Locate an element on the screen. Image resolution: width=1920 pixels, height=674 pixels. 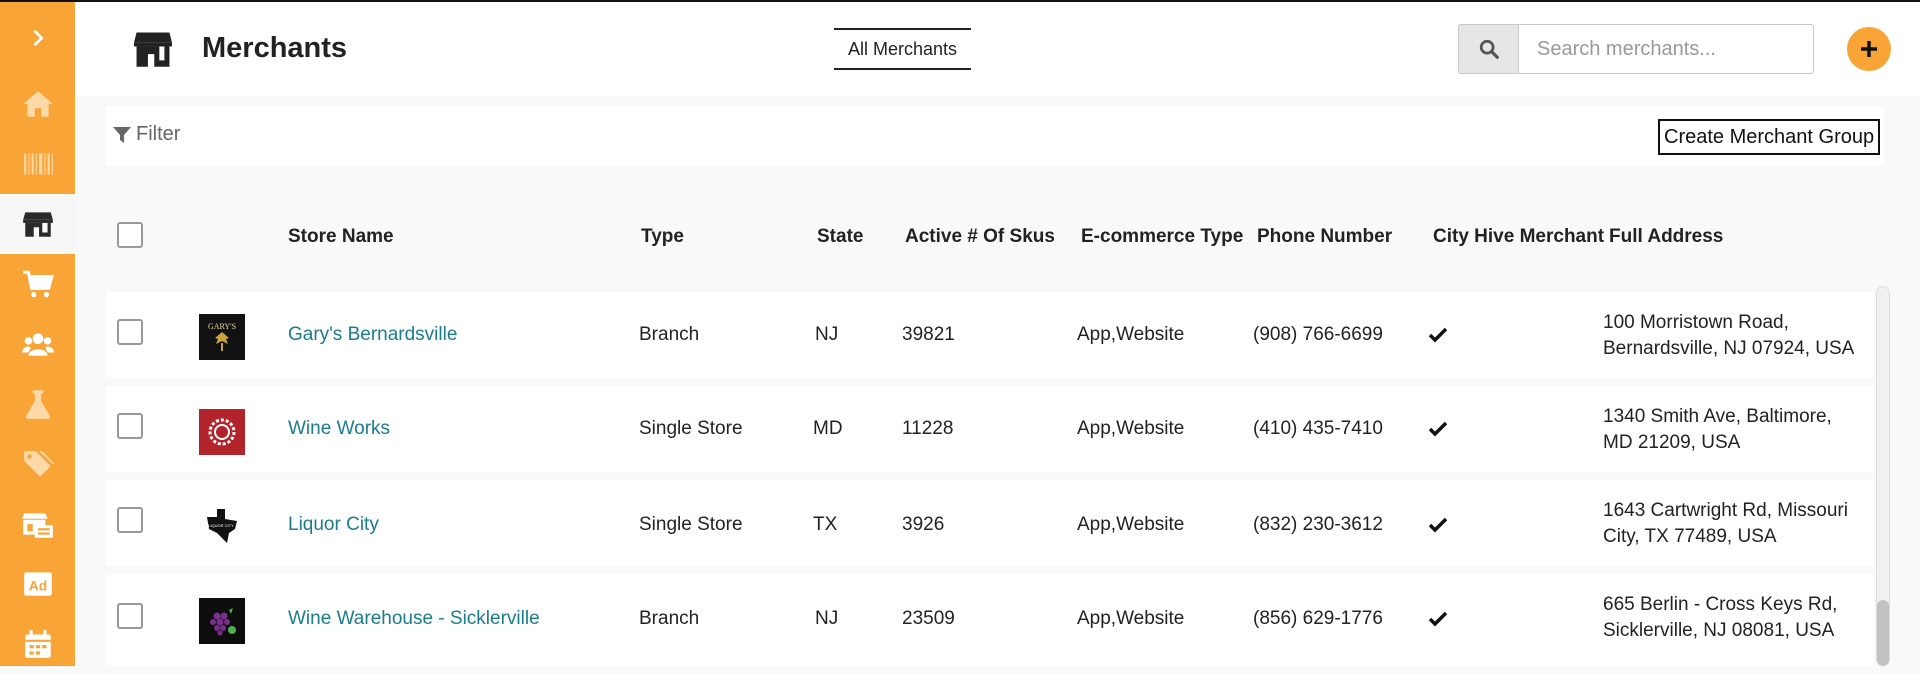
tags-icon is located at coordinates (38, 464).